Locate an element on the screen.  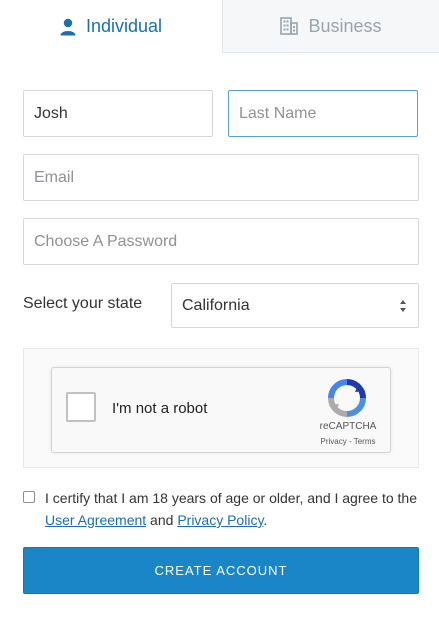
certify-suffix: . is located at coordinates (265, 520).